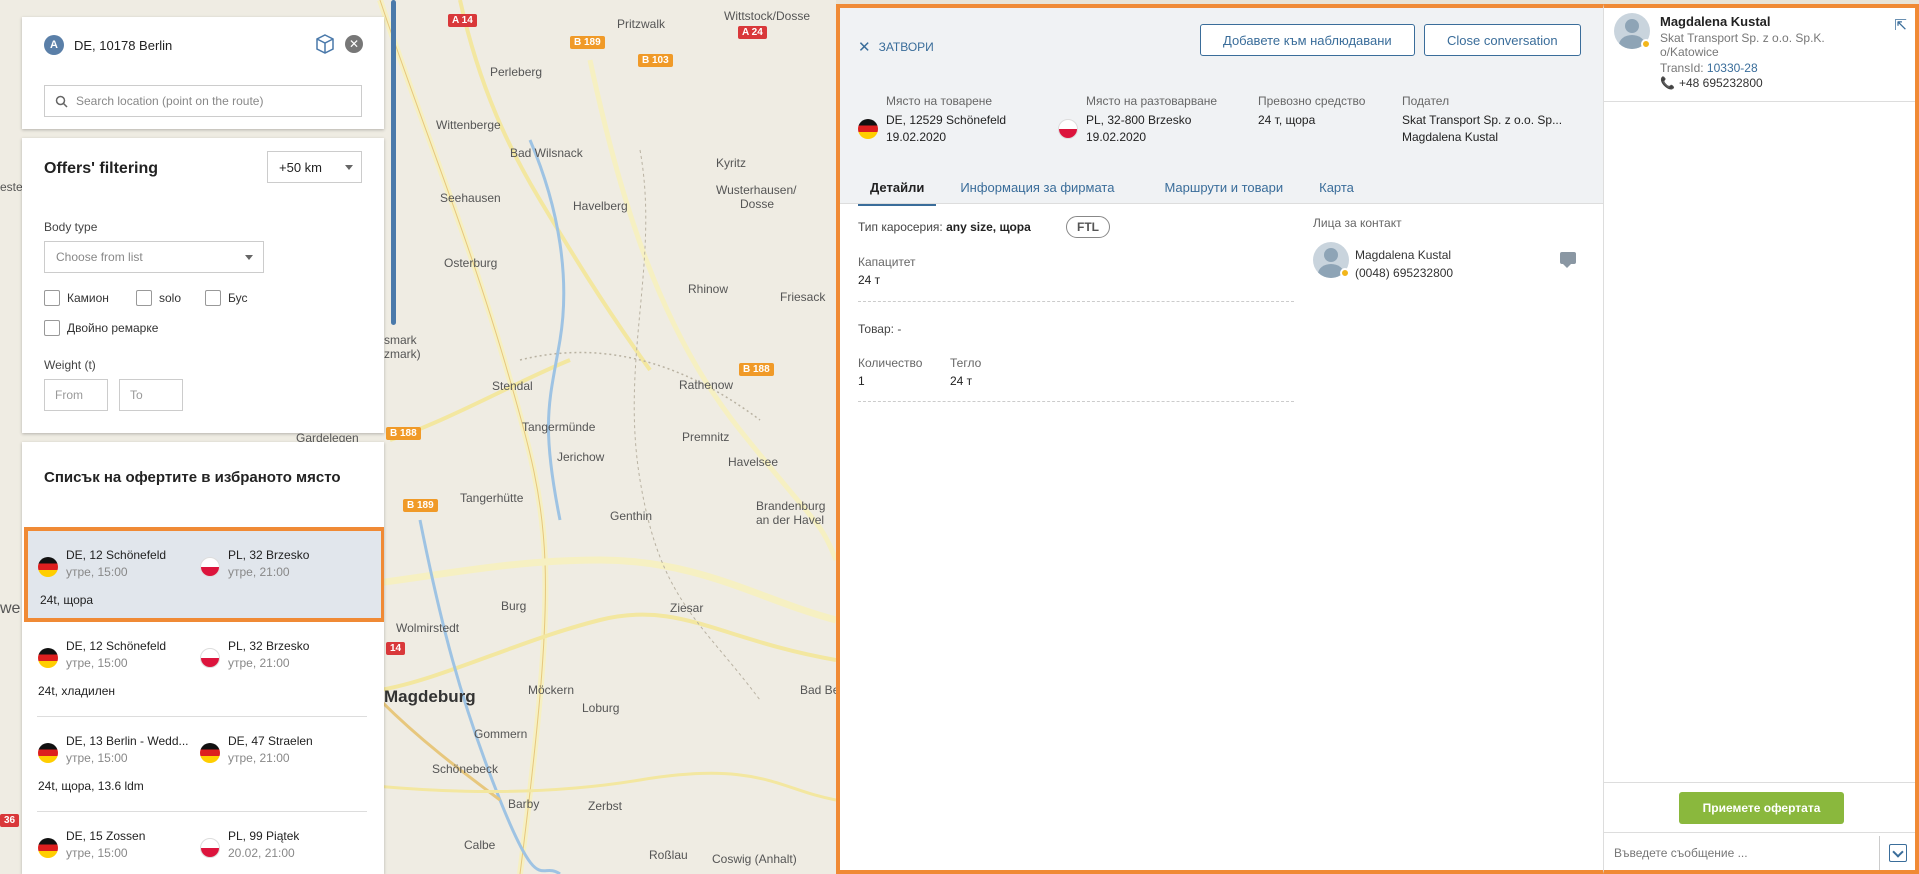  I want to click on radius-select: +50 km, so click(314, 167).